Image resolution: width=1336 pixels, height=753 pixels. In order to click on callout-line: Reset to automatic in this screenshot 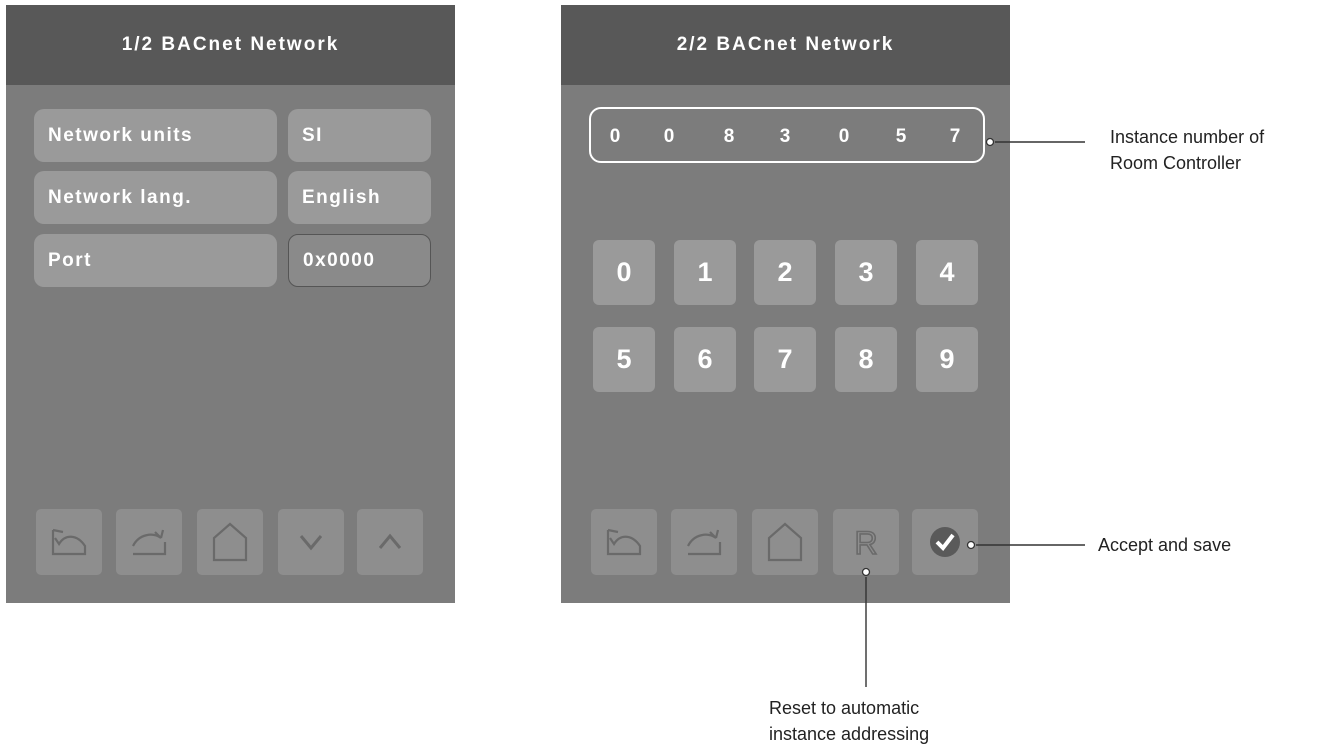, I will do `click(844, 708)`.